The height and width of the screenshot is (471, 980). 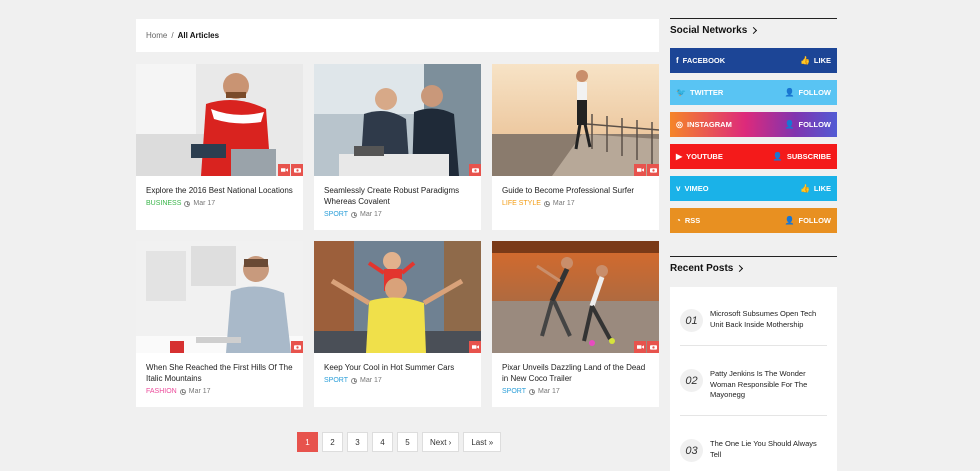 What do you see at coordinates (677, 60) in the screenshot?
I see `facebook-icon: f` at bounding box center [677, 60].